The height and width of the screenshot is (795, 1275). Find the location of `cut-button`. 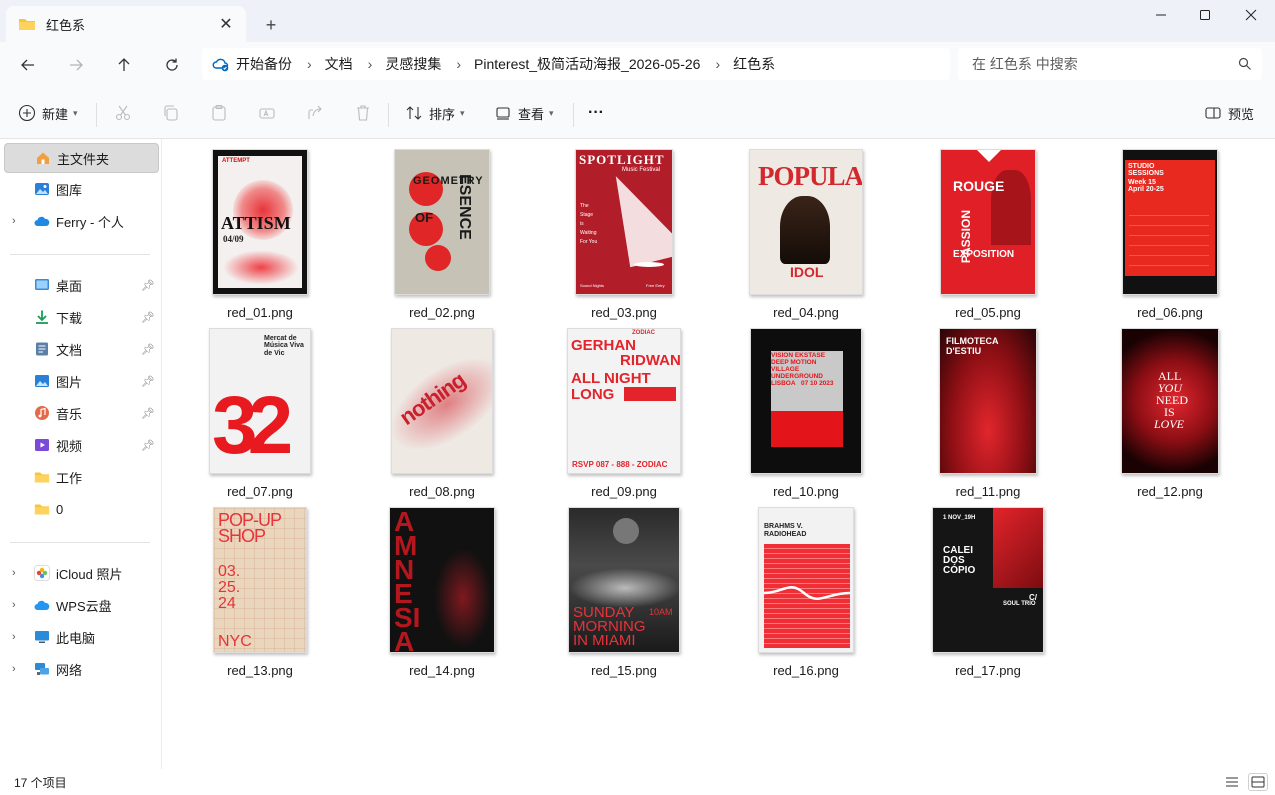

cut-button is located at coordinates (126, 113).